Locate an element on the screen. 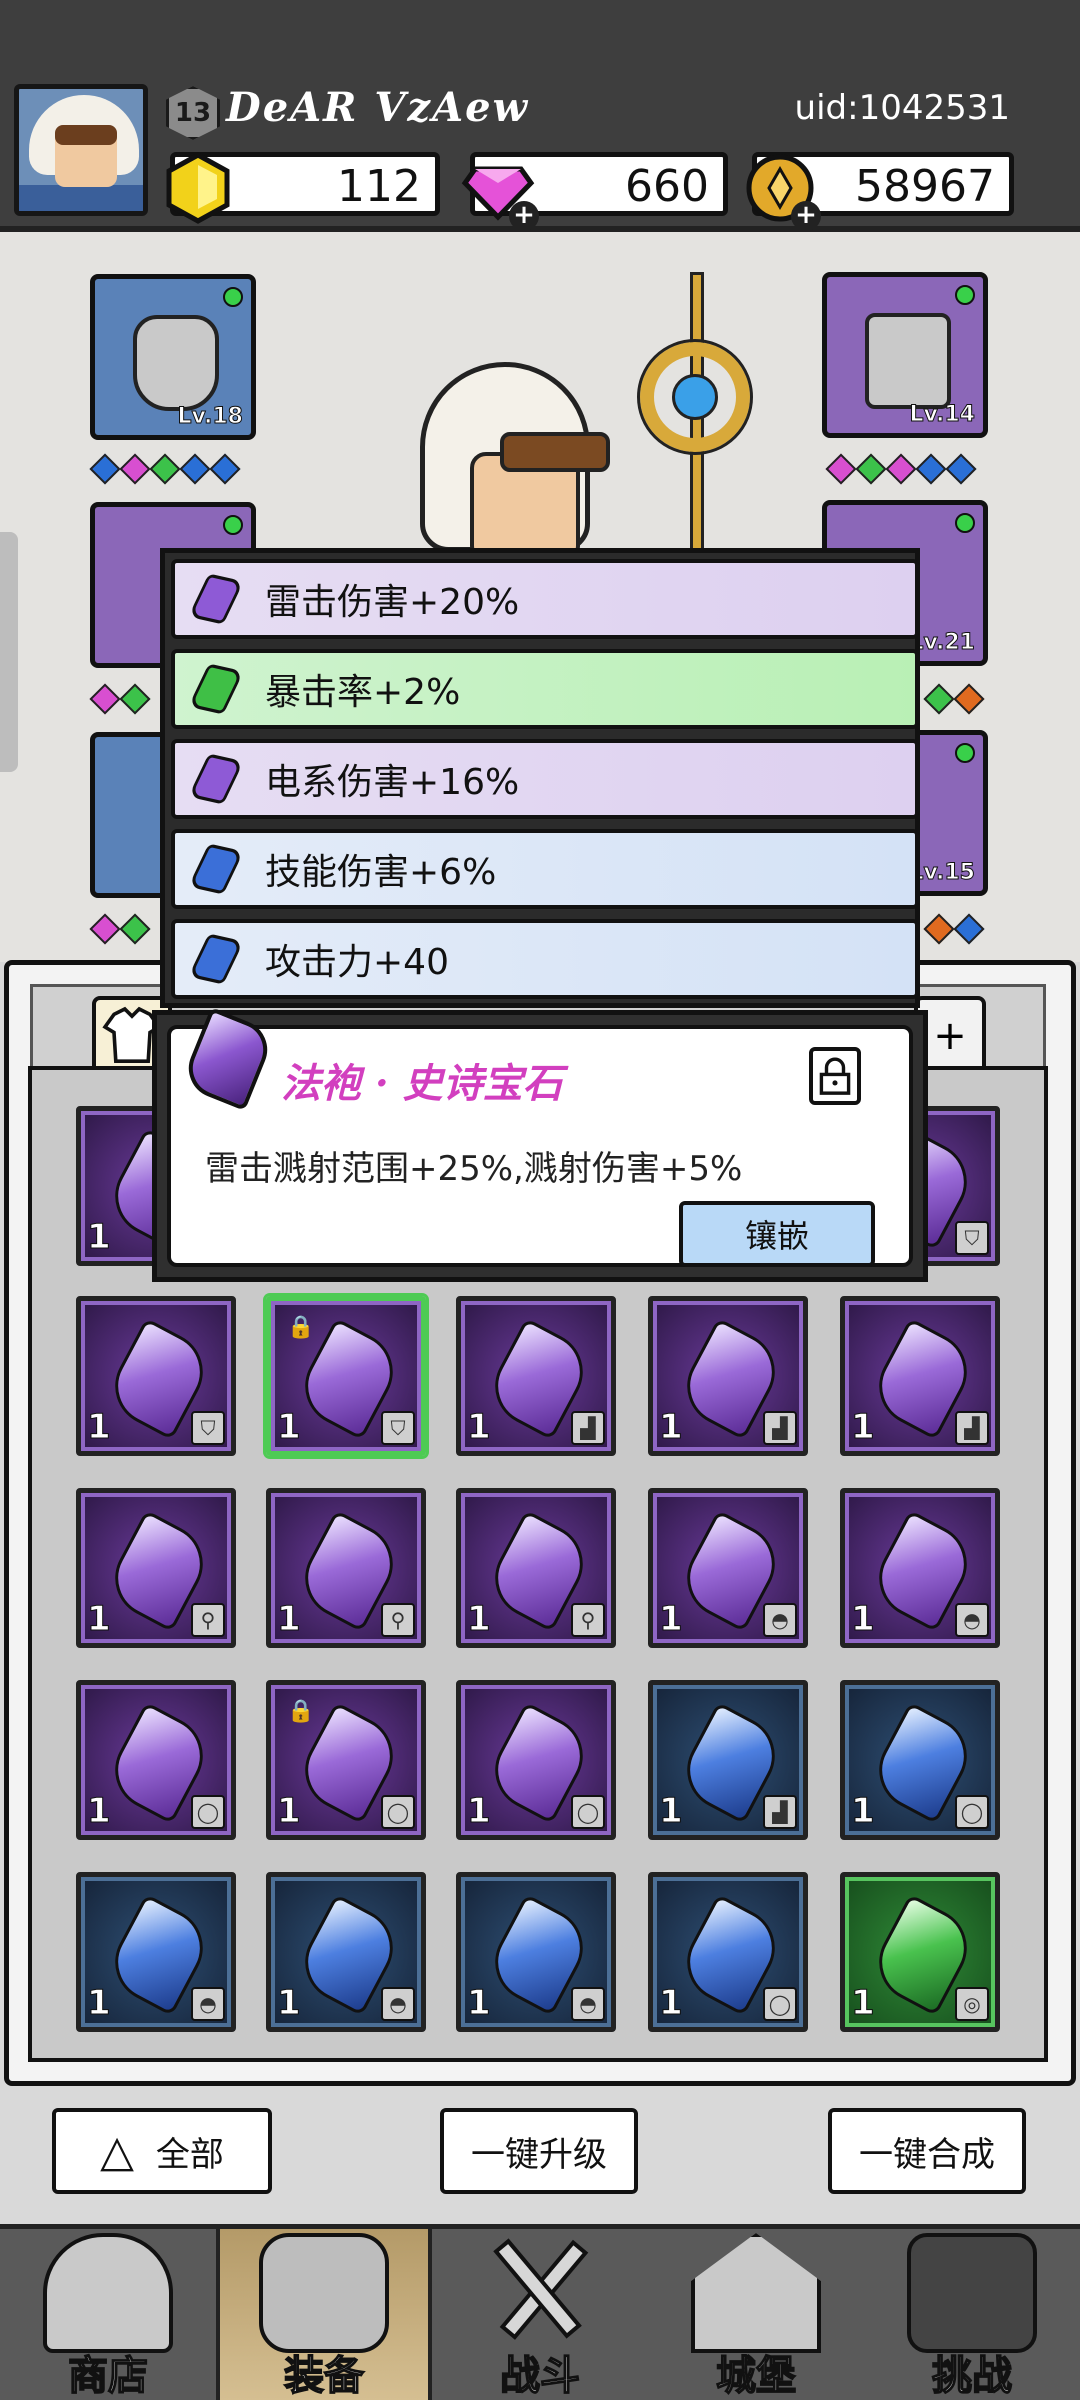 This screenshot has height=2400, width=1080. inlay-button: 镶嵌 is located at coordinates (777, 1234).